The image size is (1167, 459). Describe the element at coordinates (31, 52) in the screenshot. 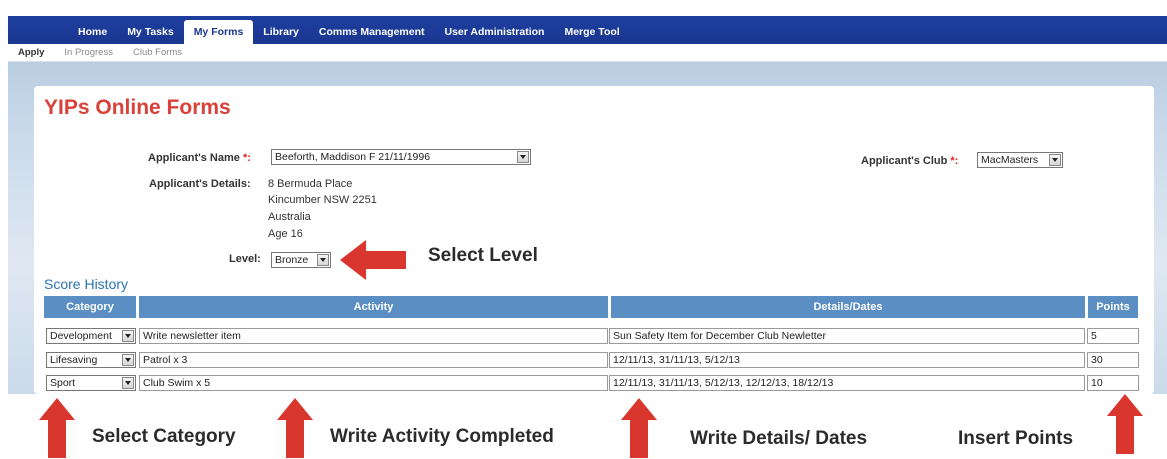

I see `subnav-apply: Apply` at that location.